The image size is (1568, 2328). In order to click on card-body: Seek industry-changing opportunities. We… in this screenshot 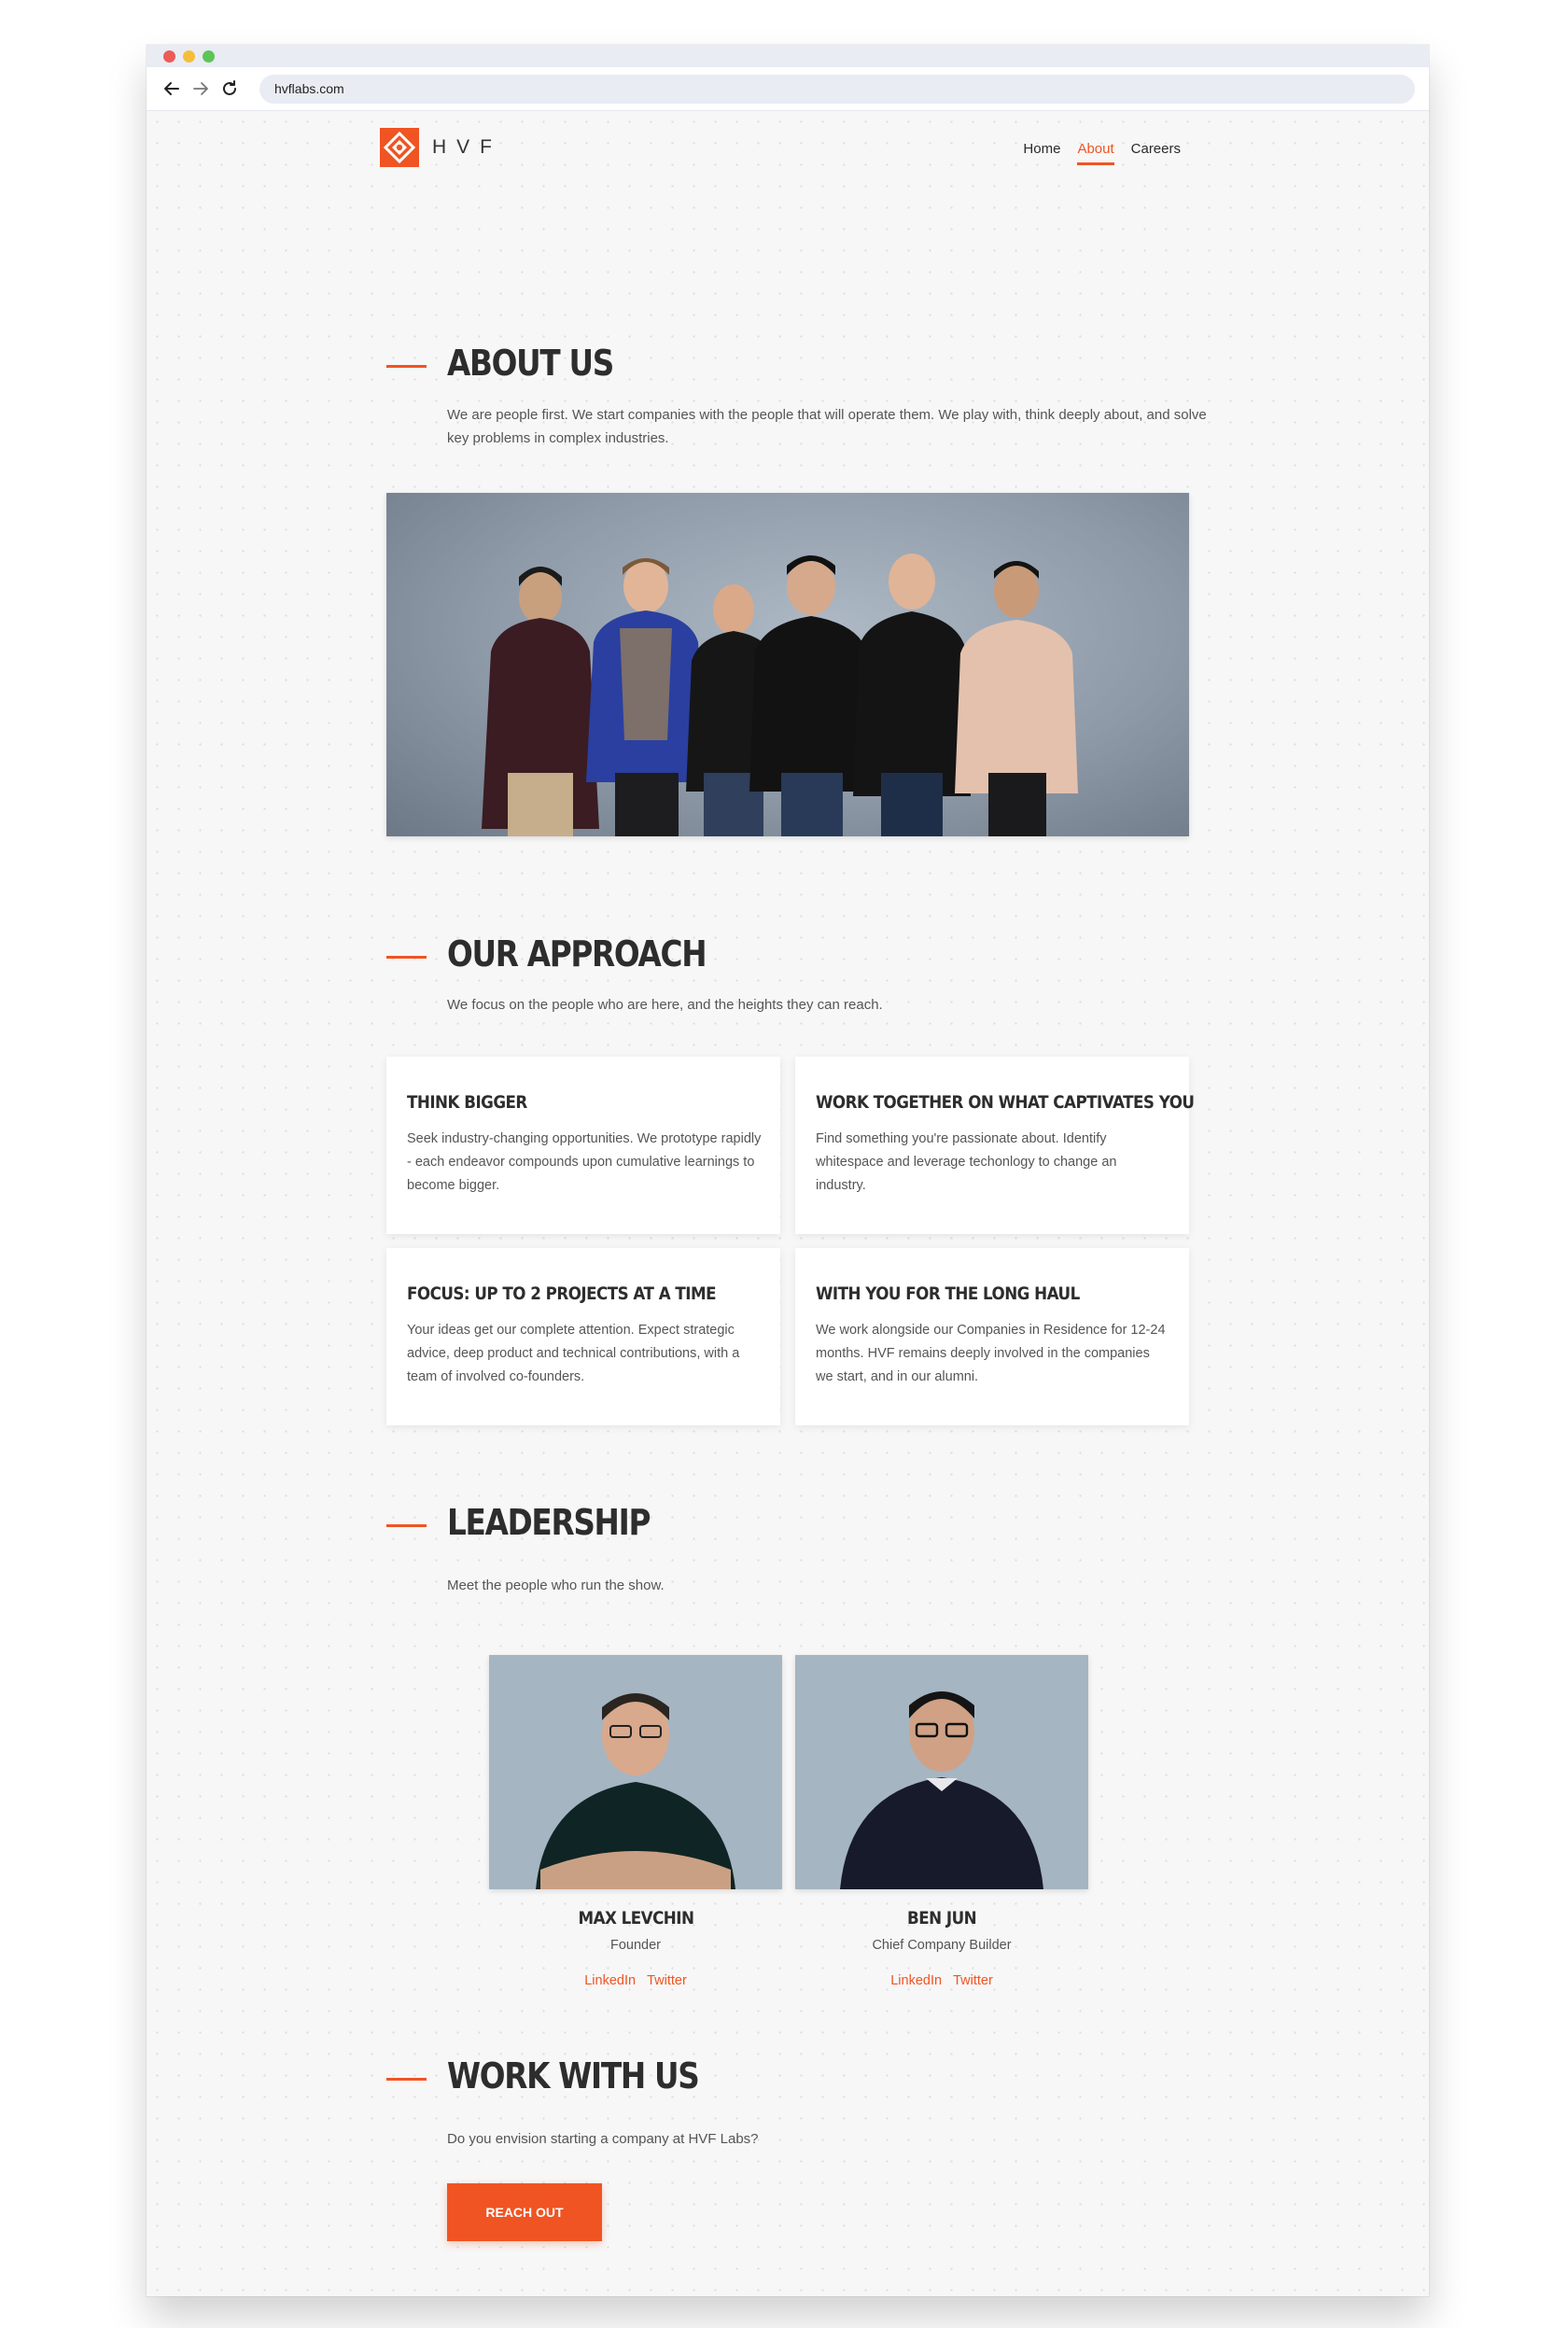, I will do `click(584, 1162)`.